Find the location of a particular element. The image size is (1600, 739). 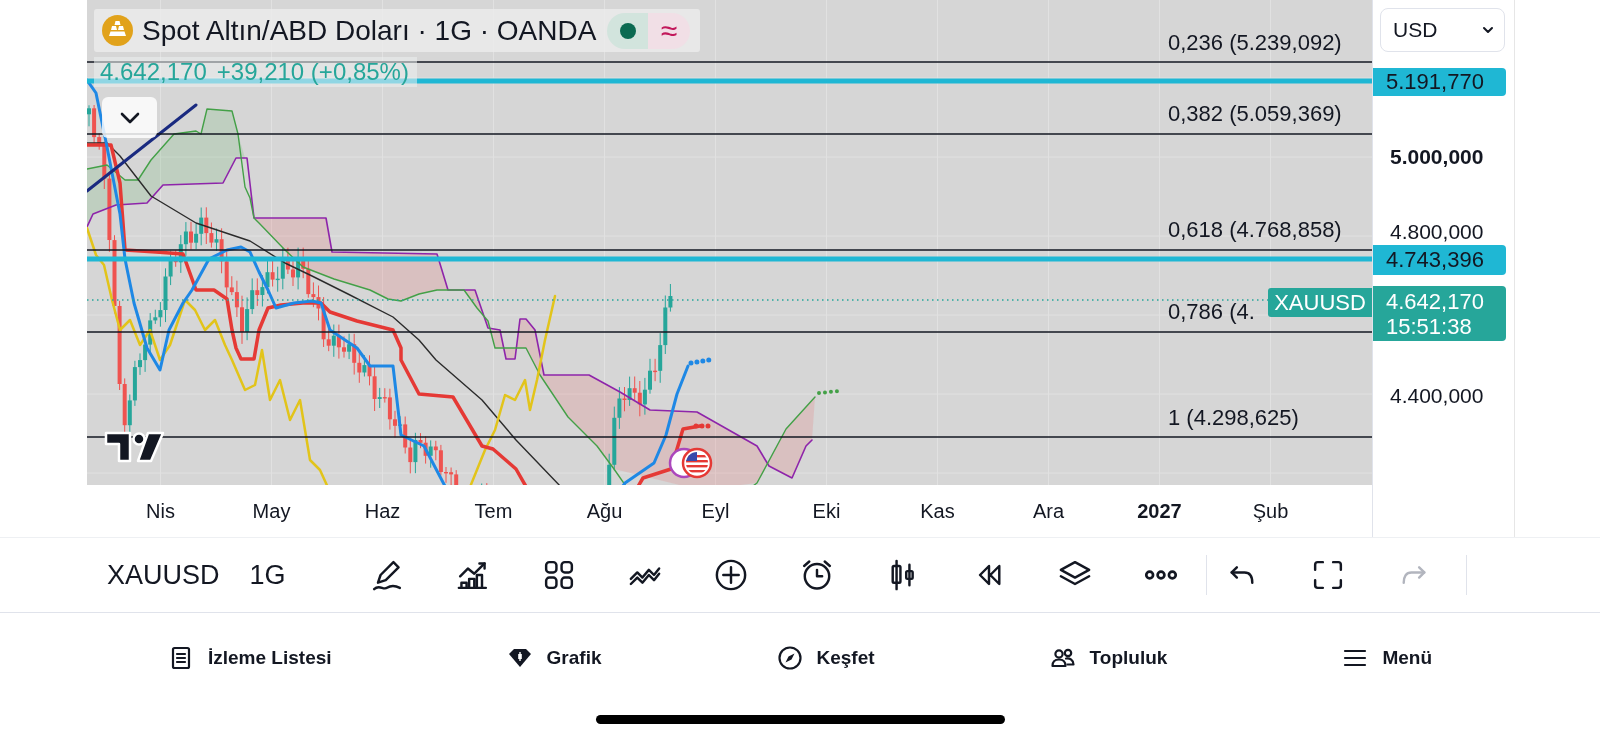

time-axis-label: 2027 is located at coordinates (1159, 511).